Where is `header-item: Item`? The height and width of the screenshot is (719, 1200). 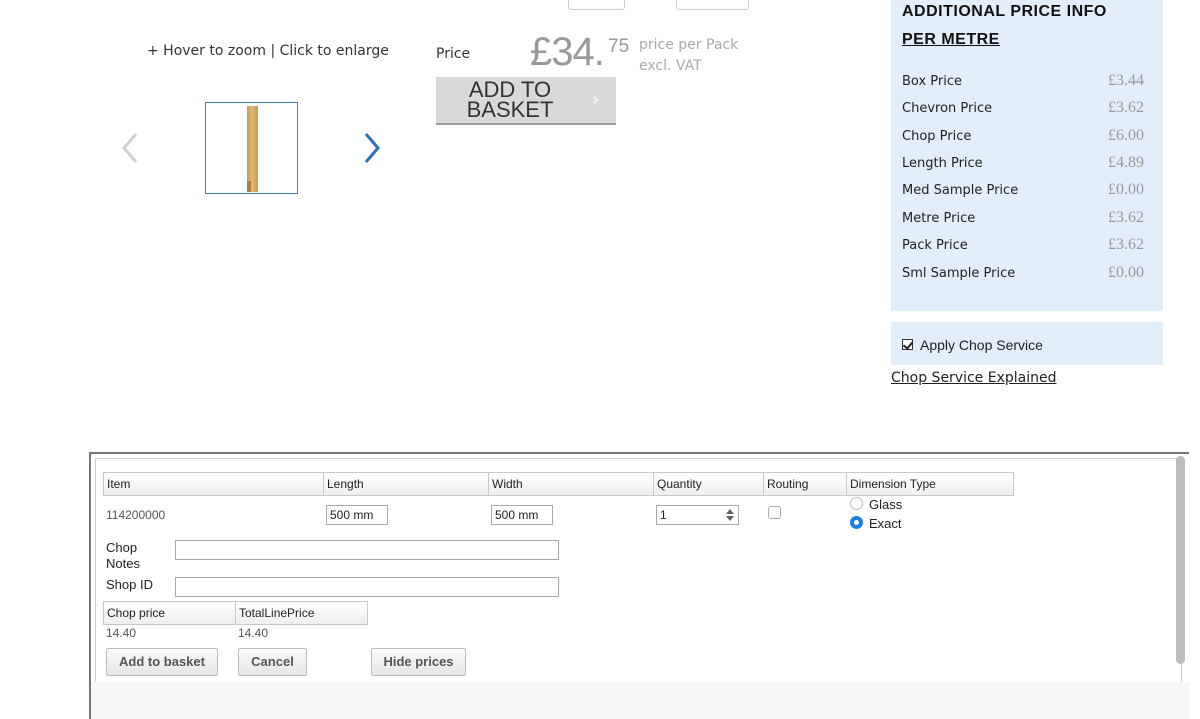
header-item: Item is located at coordinates (213, 484).